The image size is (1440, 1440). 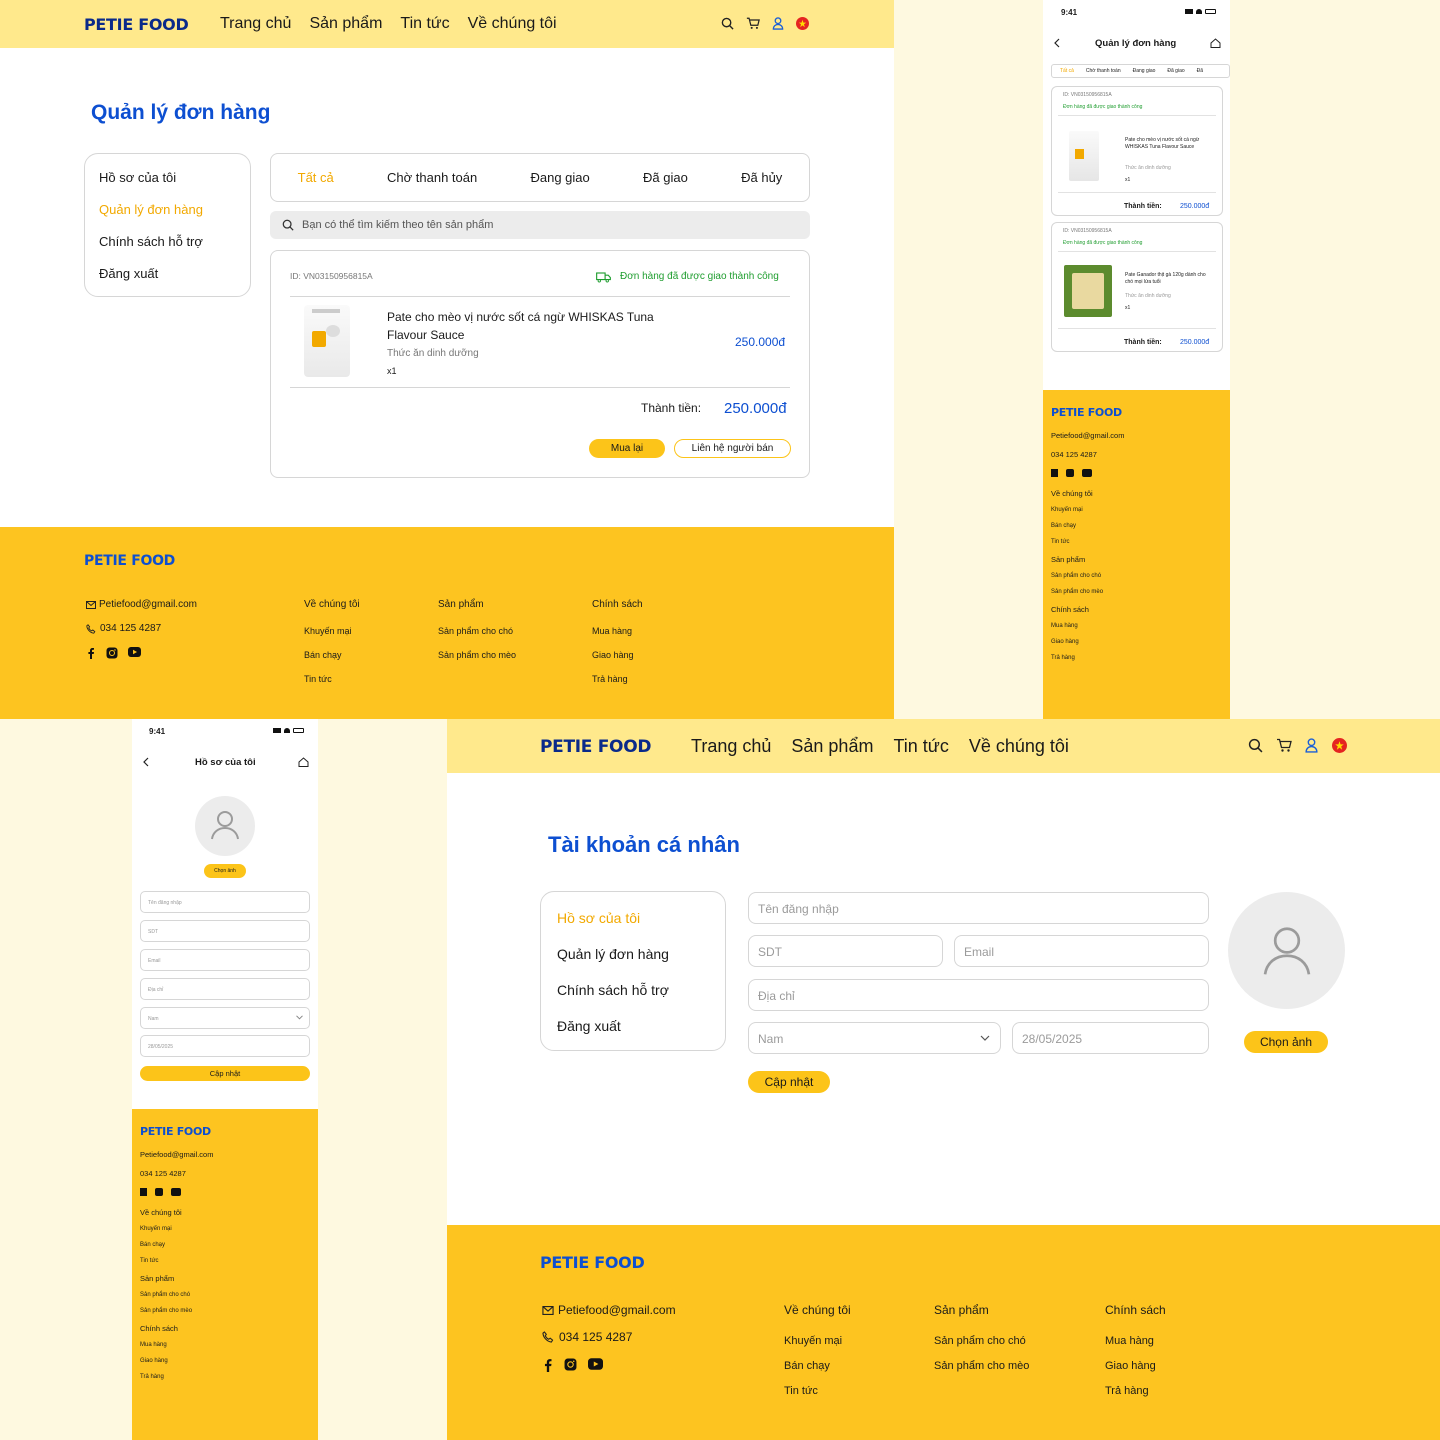 I want to click on tab-cancelled: Đã, so click(x=1200, y=71).